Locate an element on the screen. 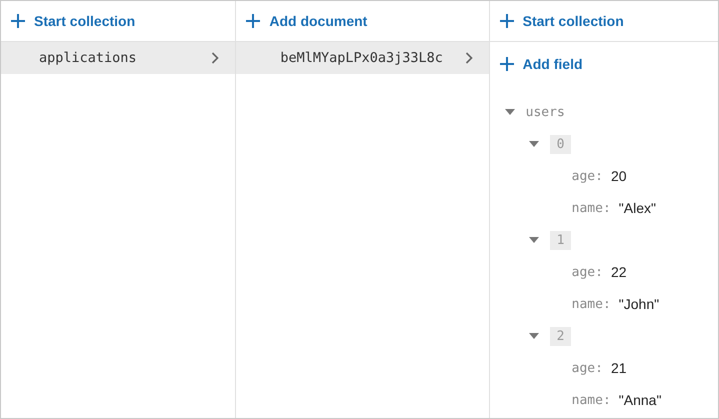 This screenshot has width=719, height=419. add-field-button: Add field is located at coordinates (604, 64).